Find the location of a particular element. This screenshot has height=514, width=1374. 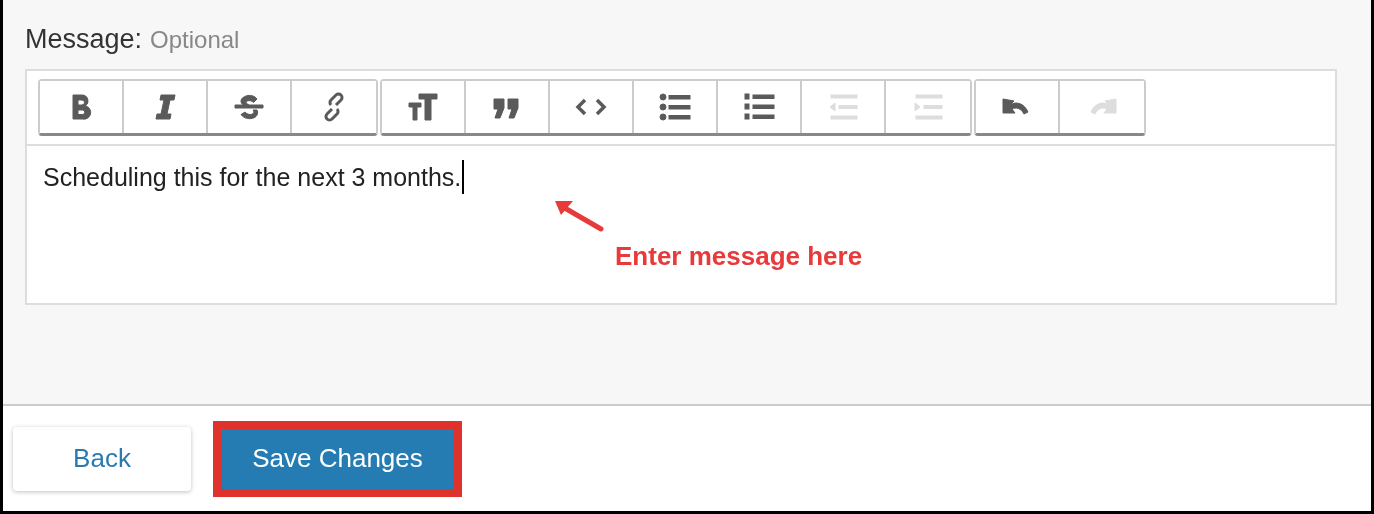

message-input: Scheduling this for the next 3 months. is located at coordinates (252, 177).